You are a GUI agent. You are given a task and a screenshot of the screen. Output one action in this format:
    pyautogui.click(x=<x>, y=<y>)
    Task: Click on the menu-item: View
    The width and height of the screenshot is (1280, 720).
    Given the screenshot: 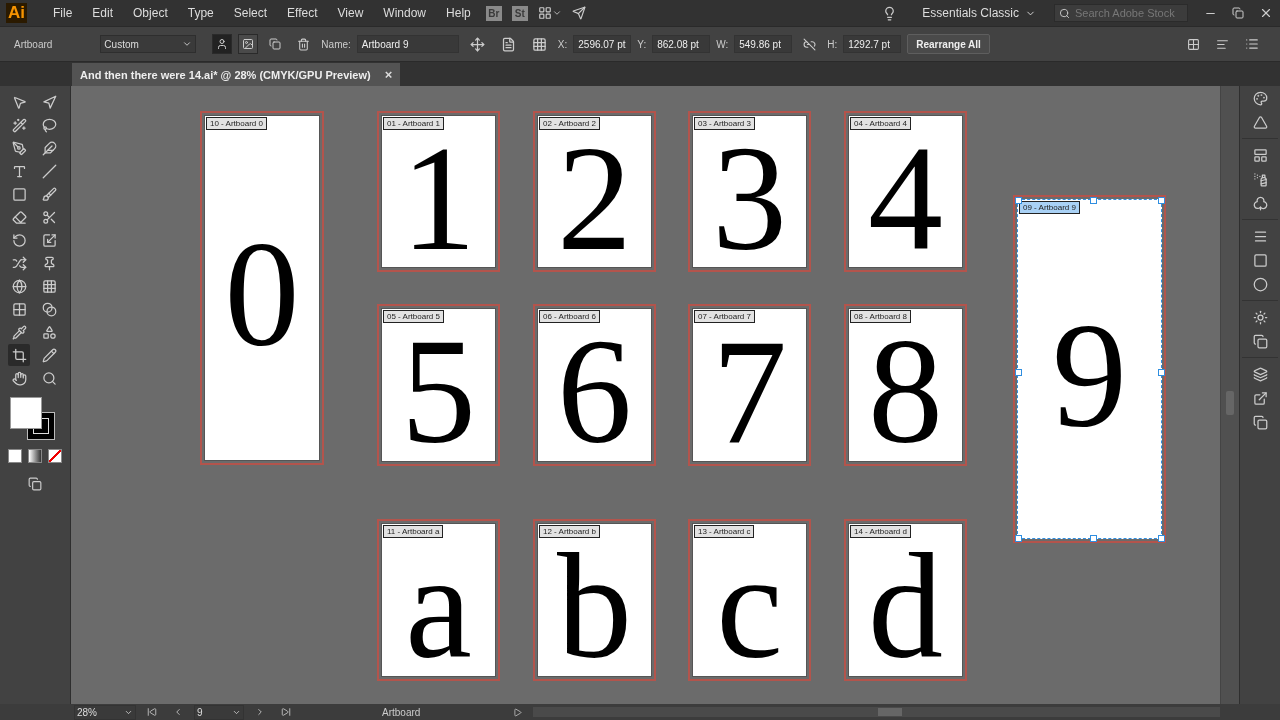 What is the action you would take?
    pyautogui.click(x=350, y=13)
    